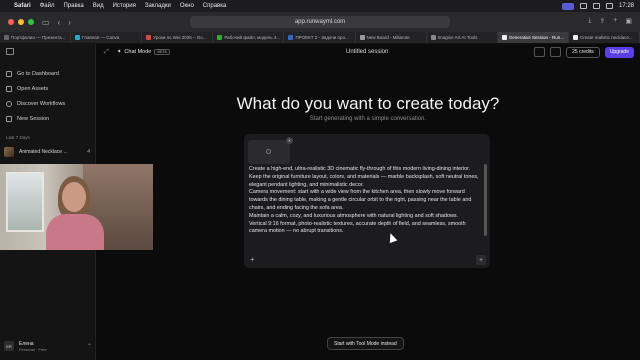  I want to click on forward-icon: ›, so click(69, 22).